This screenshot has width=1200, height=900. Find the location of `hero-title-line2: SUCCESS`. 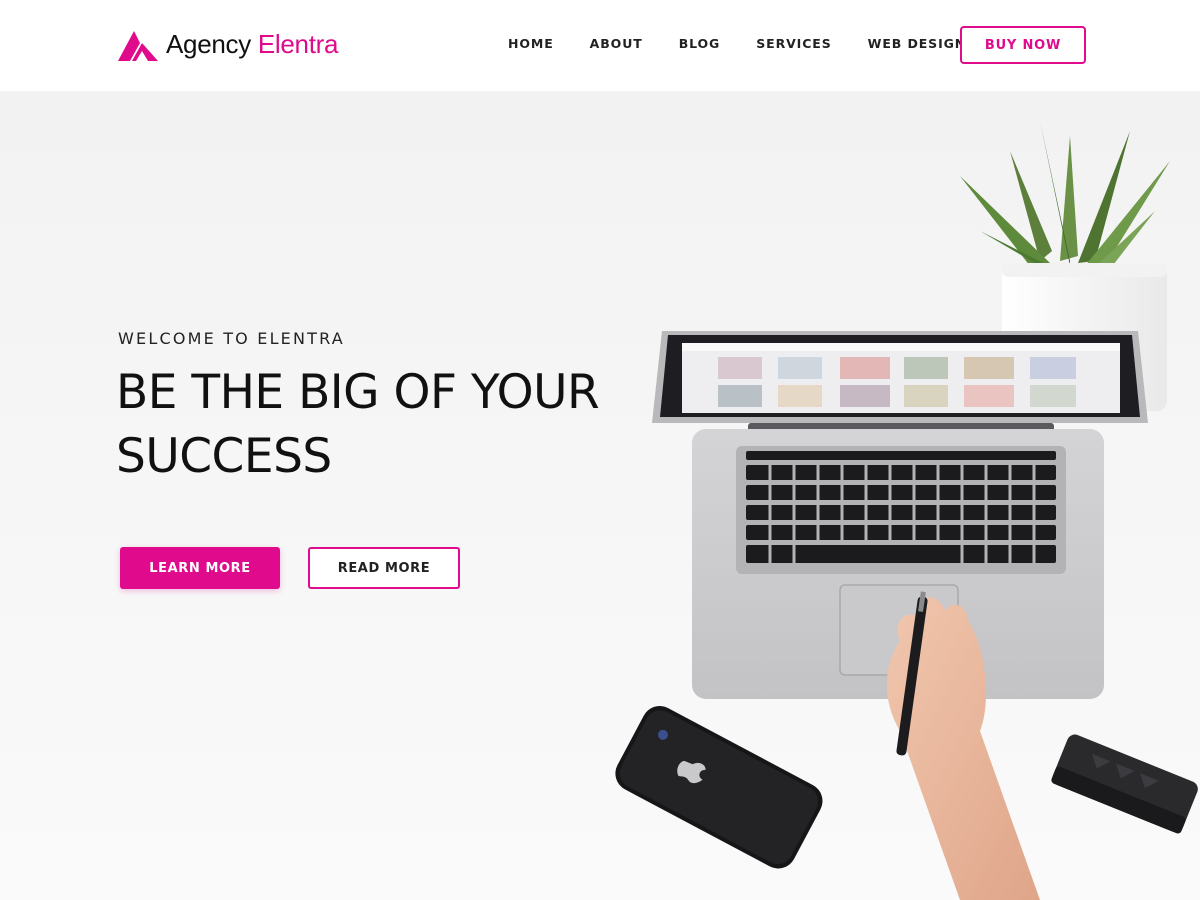

hero-title-line2: SUCCESS is located at coordinates (224, 456).